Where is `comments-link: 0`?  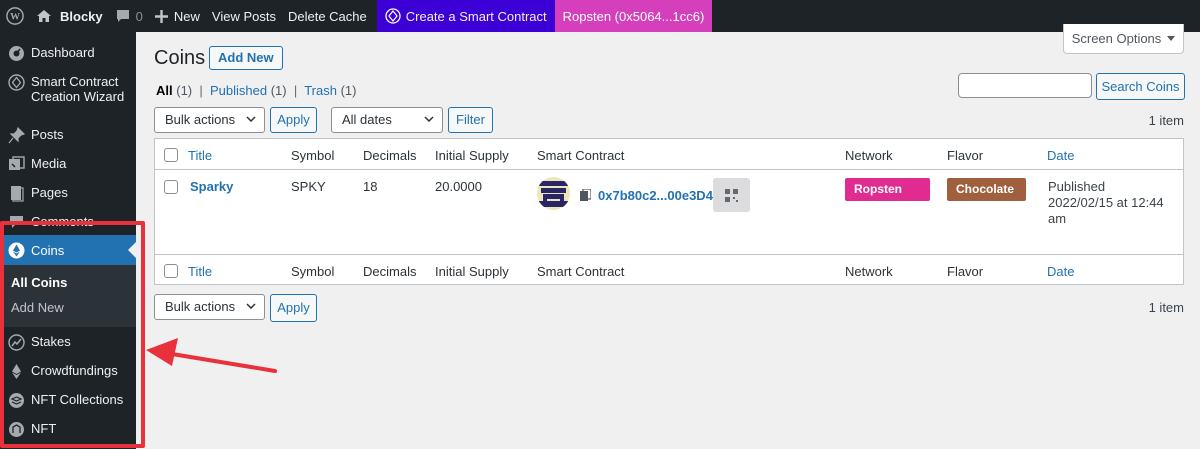 comments-link: 0 is located at coordinates (129, 16).